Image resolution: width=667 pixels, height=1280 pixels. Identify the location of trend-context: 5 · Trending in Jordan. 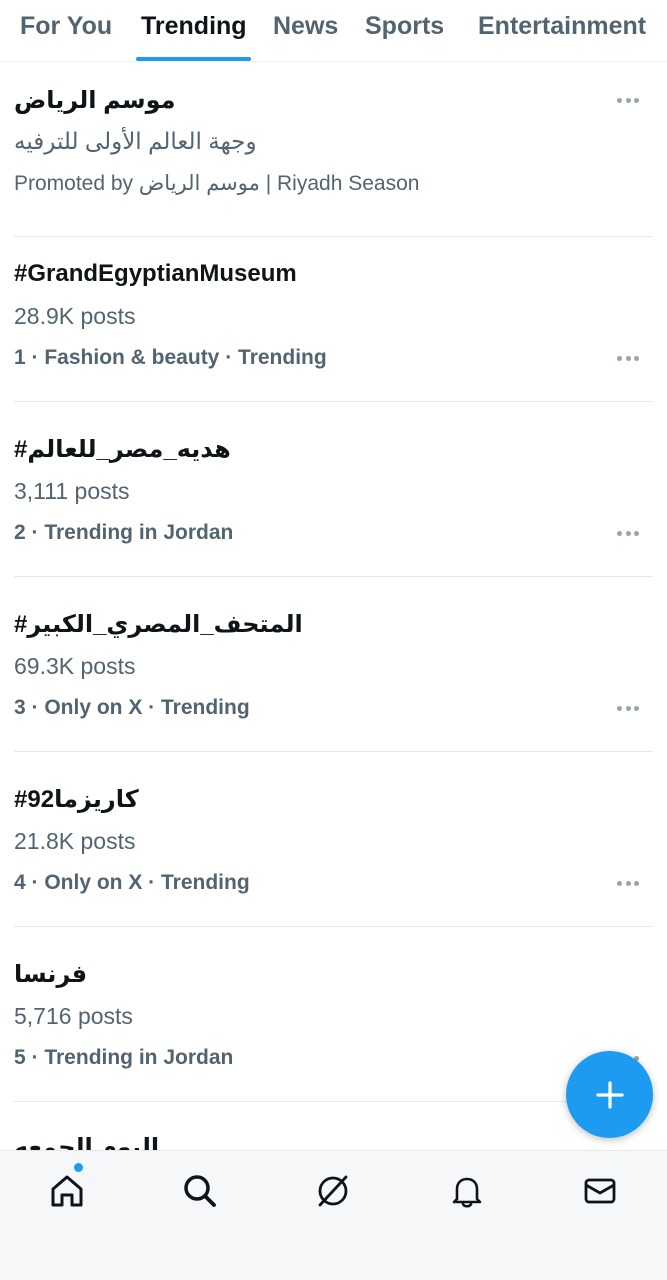
(124, 1057).